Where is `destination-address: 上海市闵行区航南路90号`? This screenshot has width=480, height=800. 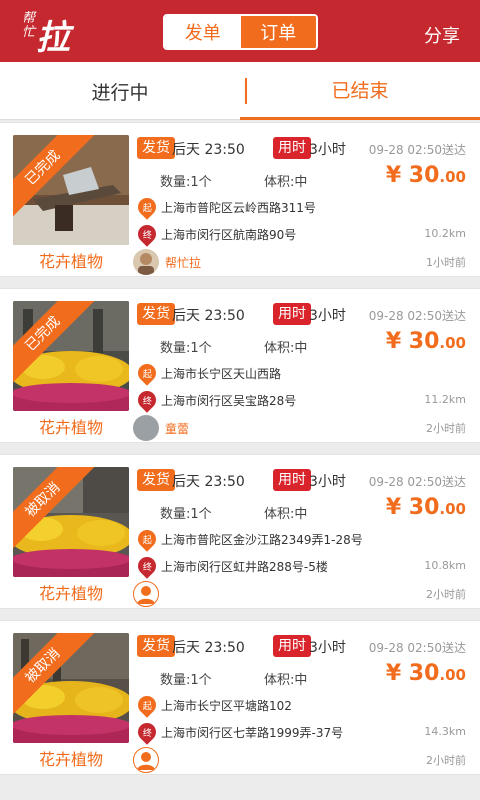 destination-address: 上海市闵行区航南路90号 is located at coordinates (229, 235).